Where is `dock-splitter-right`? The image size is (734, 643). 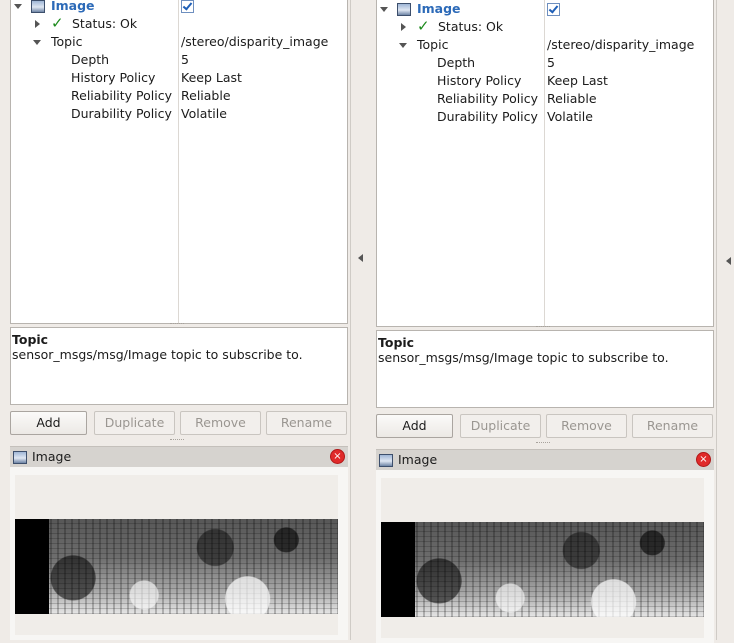 dock-splitter-right is located at coordinates (722, 320).